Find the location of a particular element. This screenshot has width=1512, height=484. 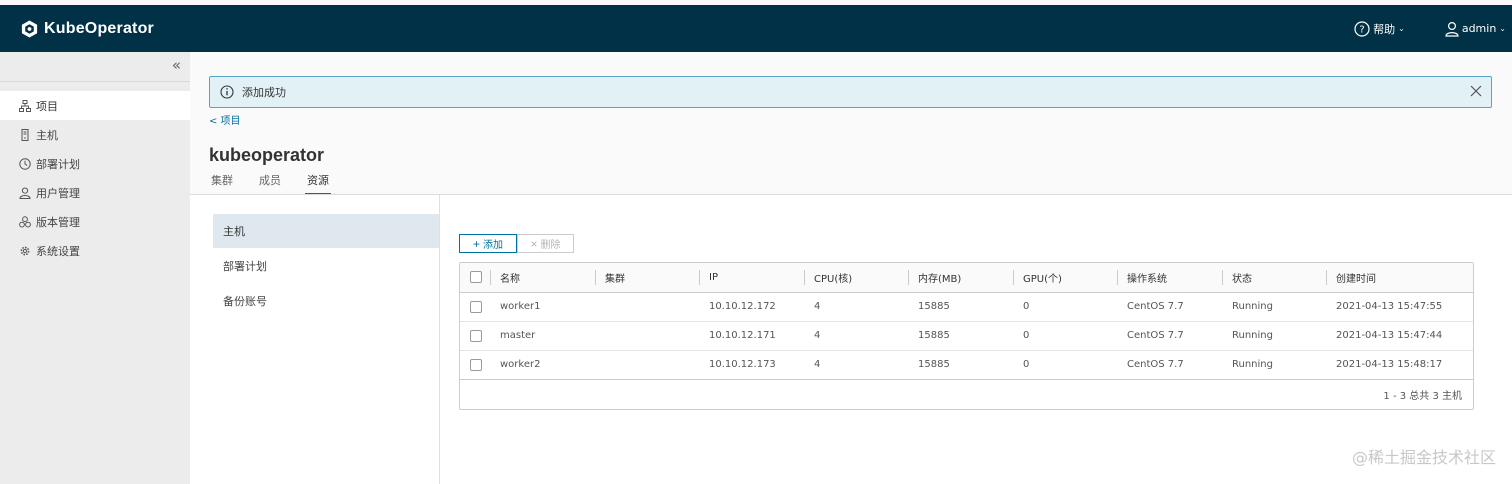

column-header: CPU(核) is located at coordinates (856, 278).